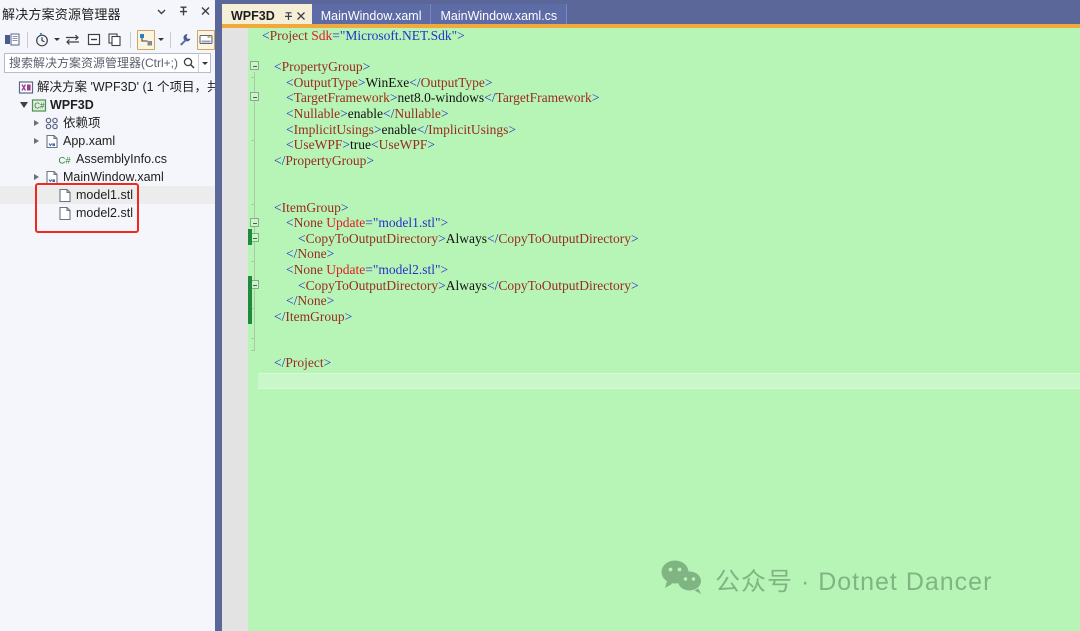 This screenshot has height=631, width=1080. What do you see at coordinates (94, 40) in the screenshot?
I see `collapse-all-button` at bounding box center [94, 40].